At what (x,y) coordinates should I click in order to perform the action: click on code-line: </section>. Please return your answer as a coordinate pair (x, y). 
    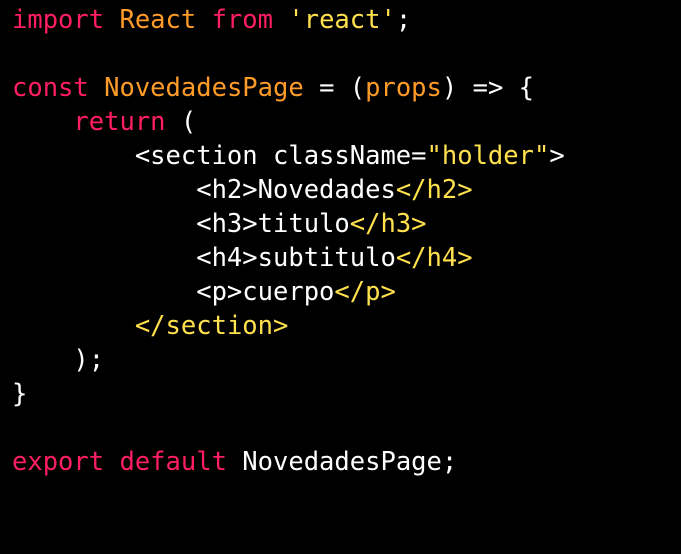
    Looking at the image, I should click on (340, 326).